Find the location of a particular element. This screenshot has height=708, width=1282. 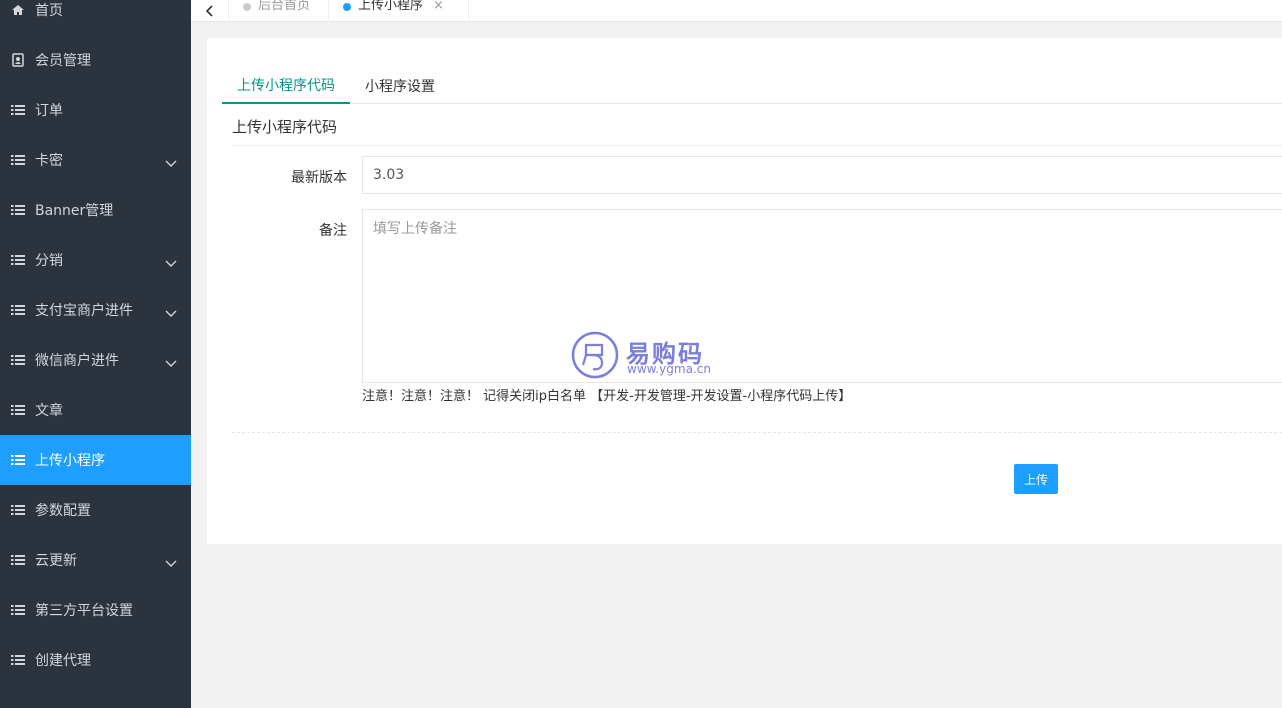

top-tab-bar: 后台首页 上传小程序 × is located at coordinates (736, 11).